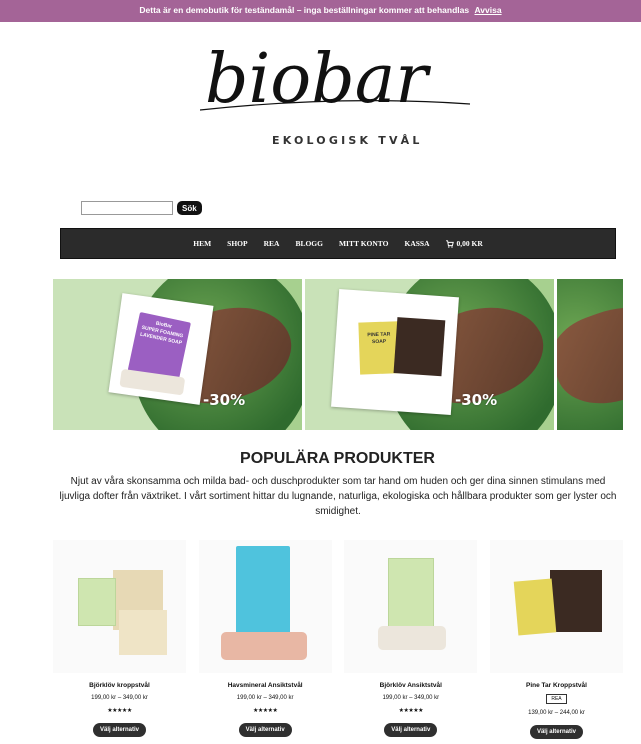 The width and height of the screenshot is (641, 744). I want to click on search-input, so click(127, 208).